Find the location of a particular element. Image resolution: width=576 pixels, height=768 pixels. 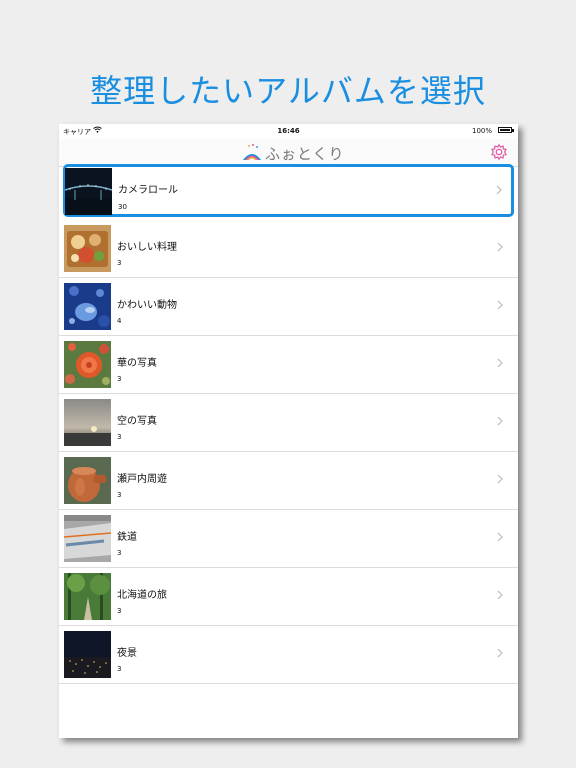

album-title: 鉄道 is located at coordinates (127, 537).